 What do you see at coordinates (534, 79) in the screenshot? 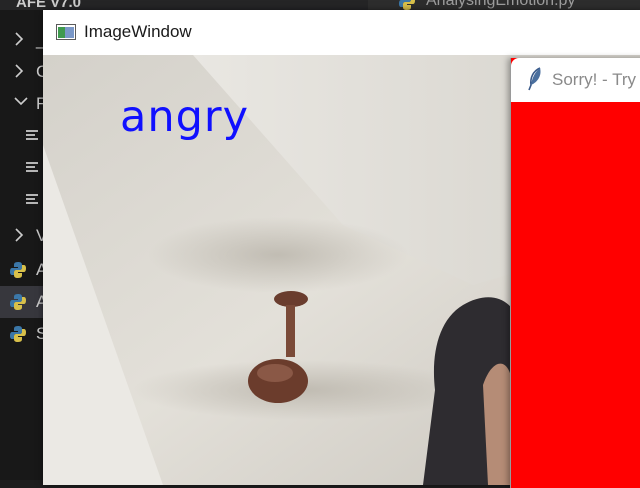
I see `feather-icon` at bounding box center [534, 79].